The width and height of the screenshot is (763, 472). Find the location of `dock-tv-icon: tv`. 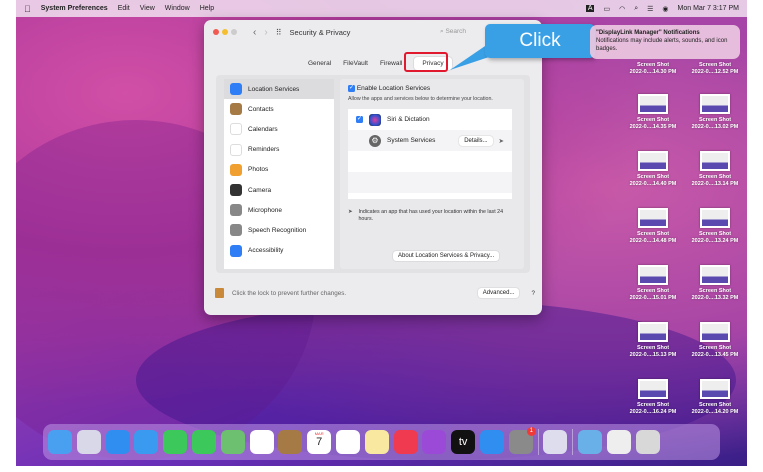

dock-tv-icon: tv is located at coordinates (463, 442).